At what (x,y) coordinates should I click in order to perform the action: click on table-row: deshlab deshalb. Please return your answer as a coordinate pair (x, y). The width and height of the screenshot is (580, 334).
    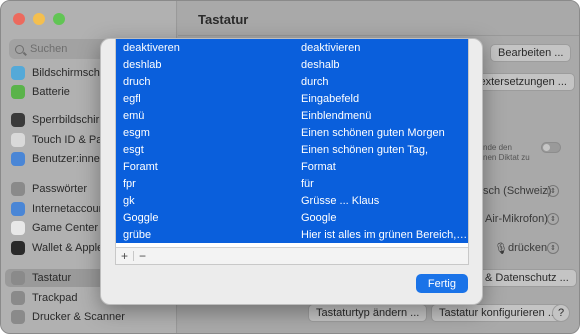
    Looking at the image, I should click on (292, 64).